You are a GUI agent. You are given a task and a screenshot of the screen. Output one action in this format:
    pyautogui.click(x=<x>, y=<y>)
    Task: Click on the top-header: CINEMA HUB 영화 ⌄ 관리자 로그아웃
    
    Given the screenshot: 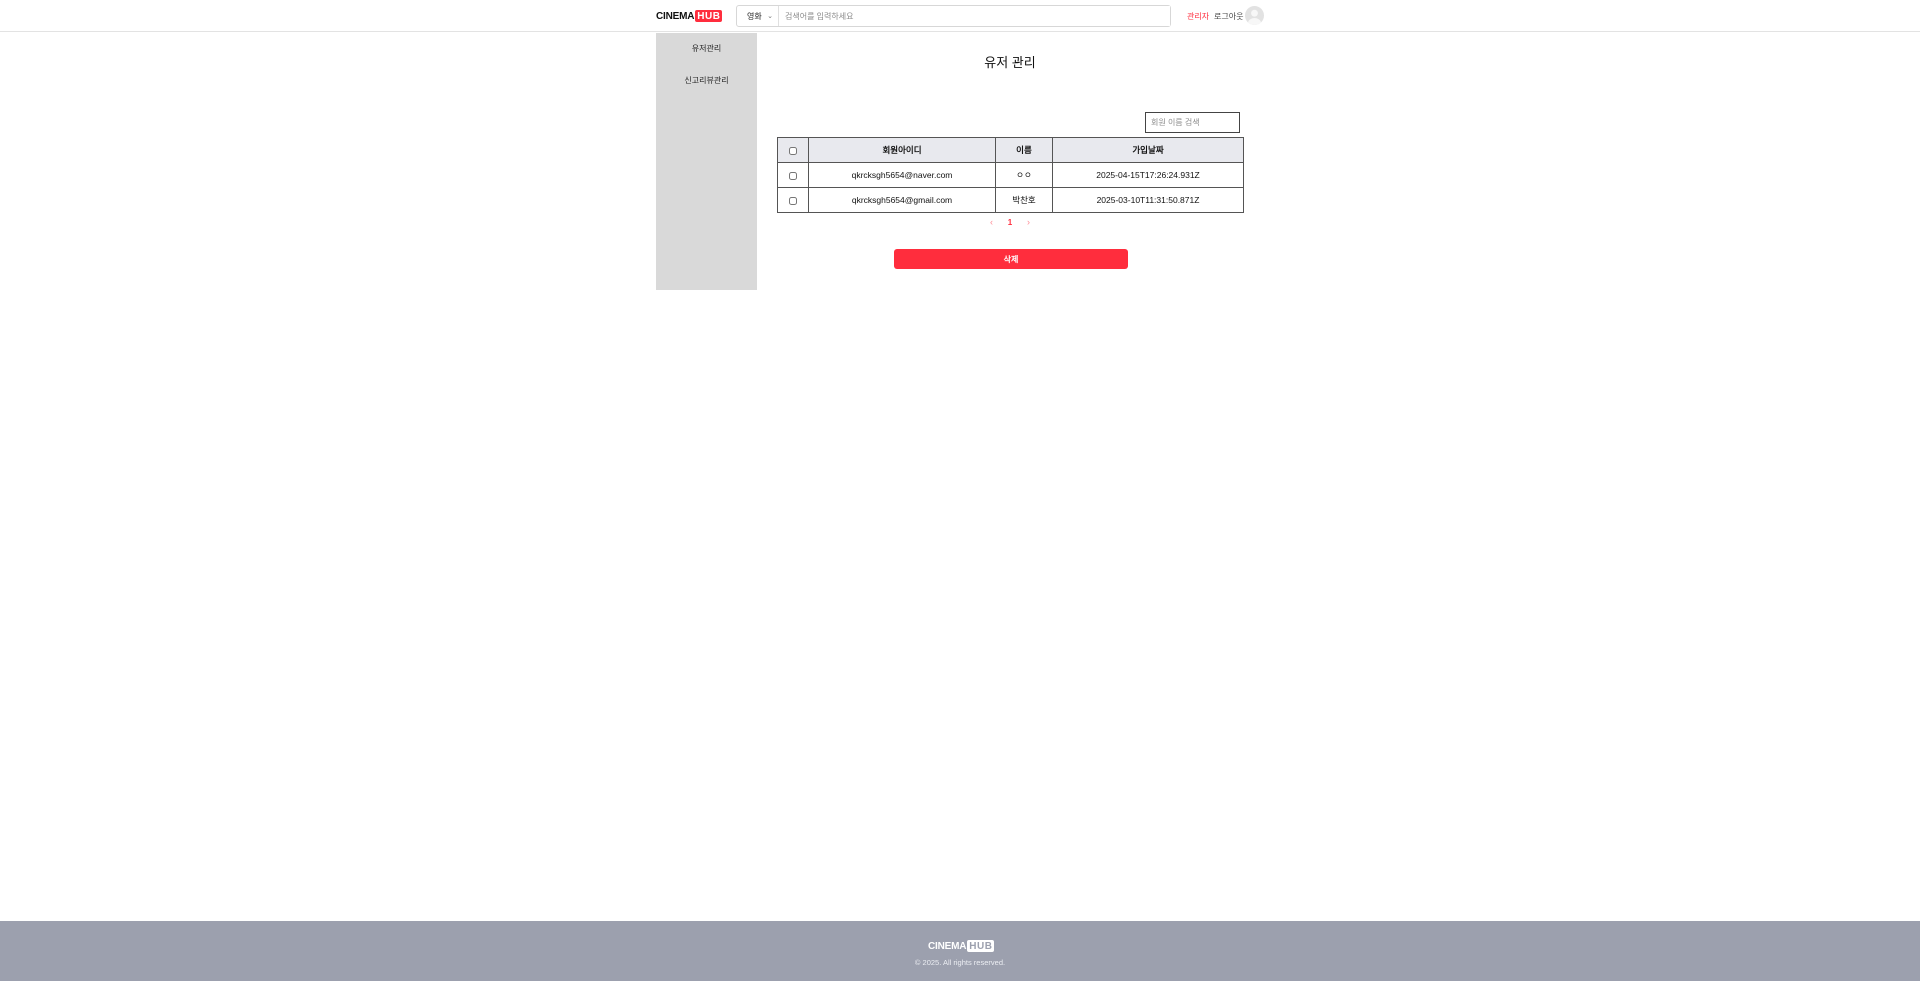 What is the action you would take?
    pyautogui.click(x=960, y=16)
    